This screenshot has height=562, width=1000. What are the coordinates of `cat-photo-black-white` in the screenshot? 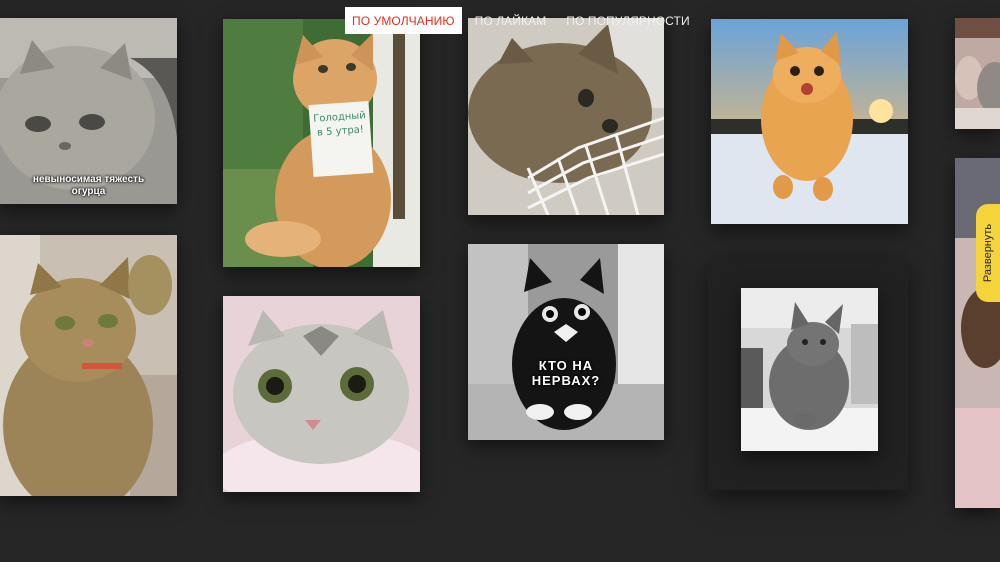 It's located at (566, 342).